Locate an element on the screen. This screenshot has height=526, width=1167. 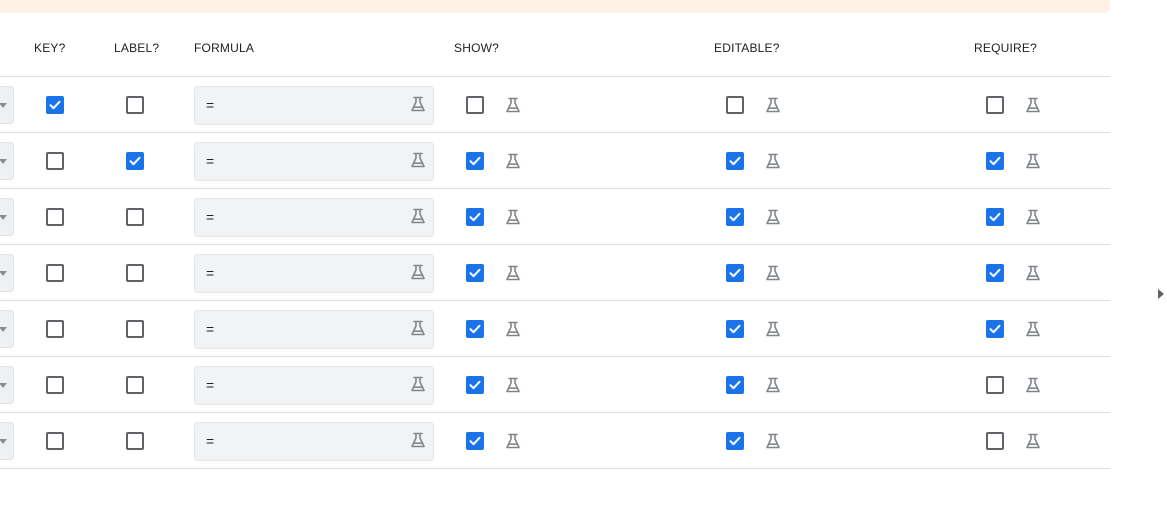
header-show: SHOW? is located at coordinates (477, 48).